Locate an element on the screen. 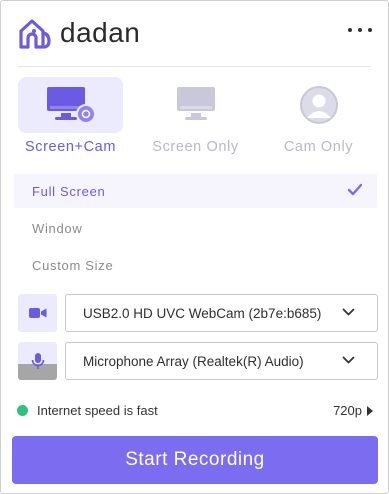  camera-select-value: USB2.0 HD UVC WebCam (2b7e:b685) is located at coordinates (202, 313).